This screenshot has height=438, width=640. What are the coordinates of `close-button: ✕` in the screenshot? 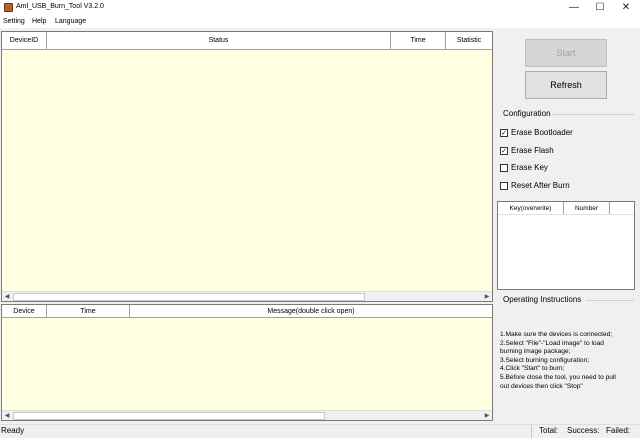 It's located at (626, 8).